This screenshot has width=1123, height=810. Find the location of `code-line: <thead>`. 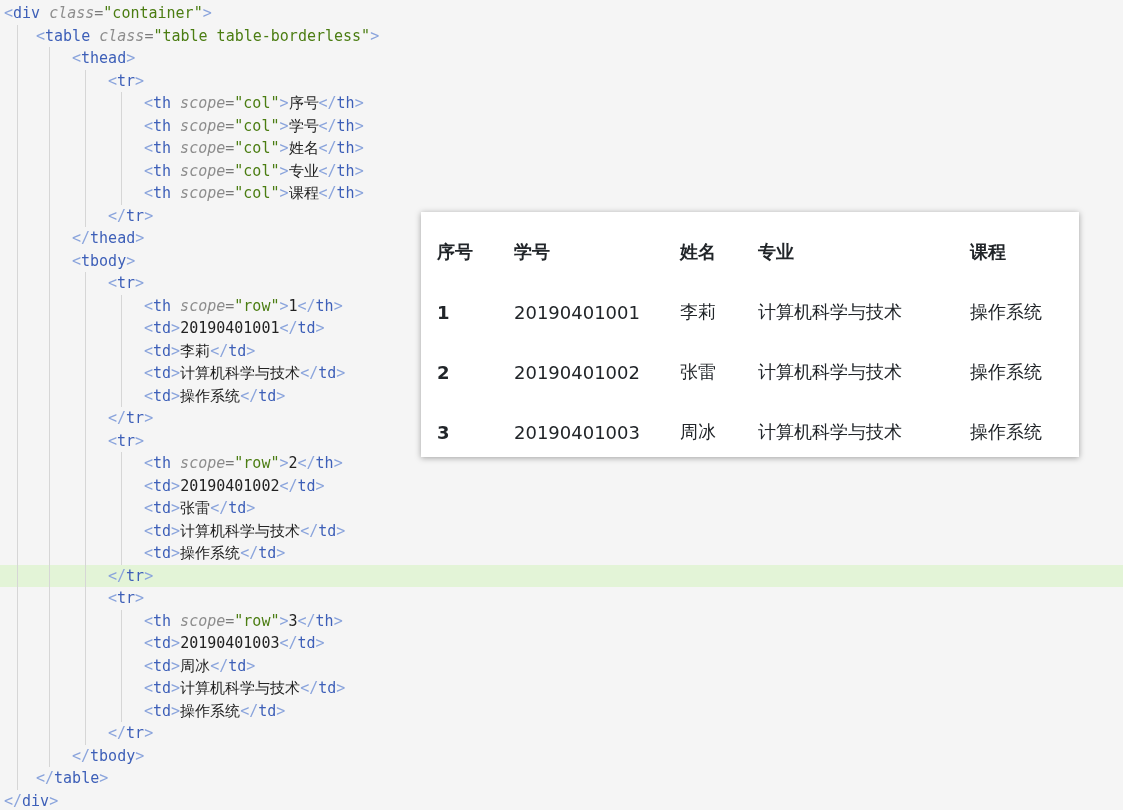

code-line: <thead> is located at coordinates (104, 58).